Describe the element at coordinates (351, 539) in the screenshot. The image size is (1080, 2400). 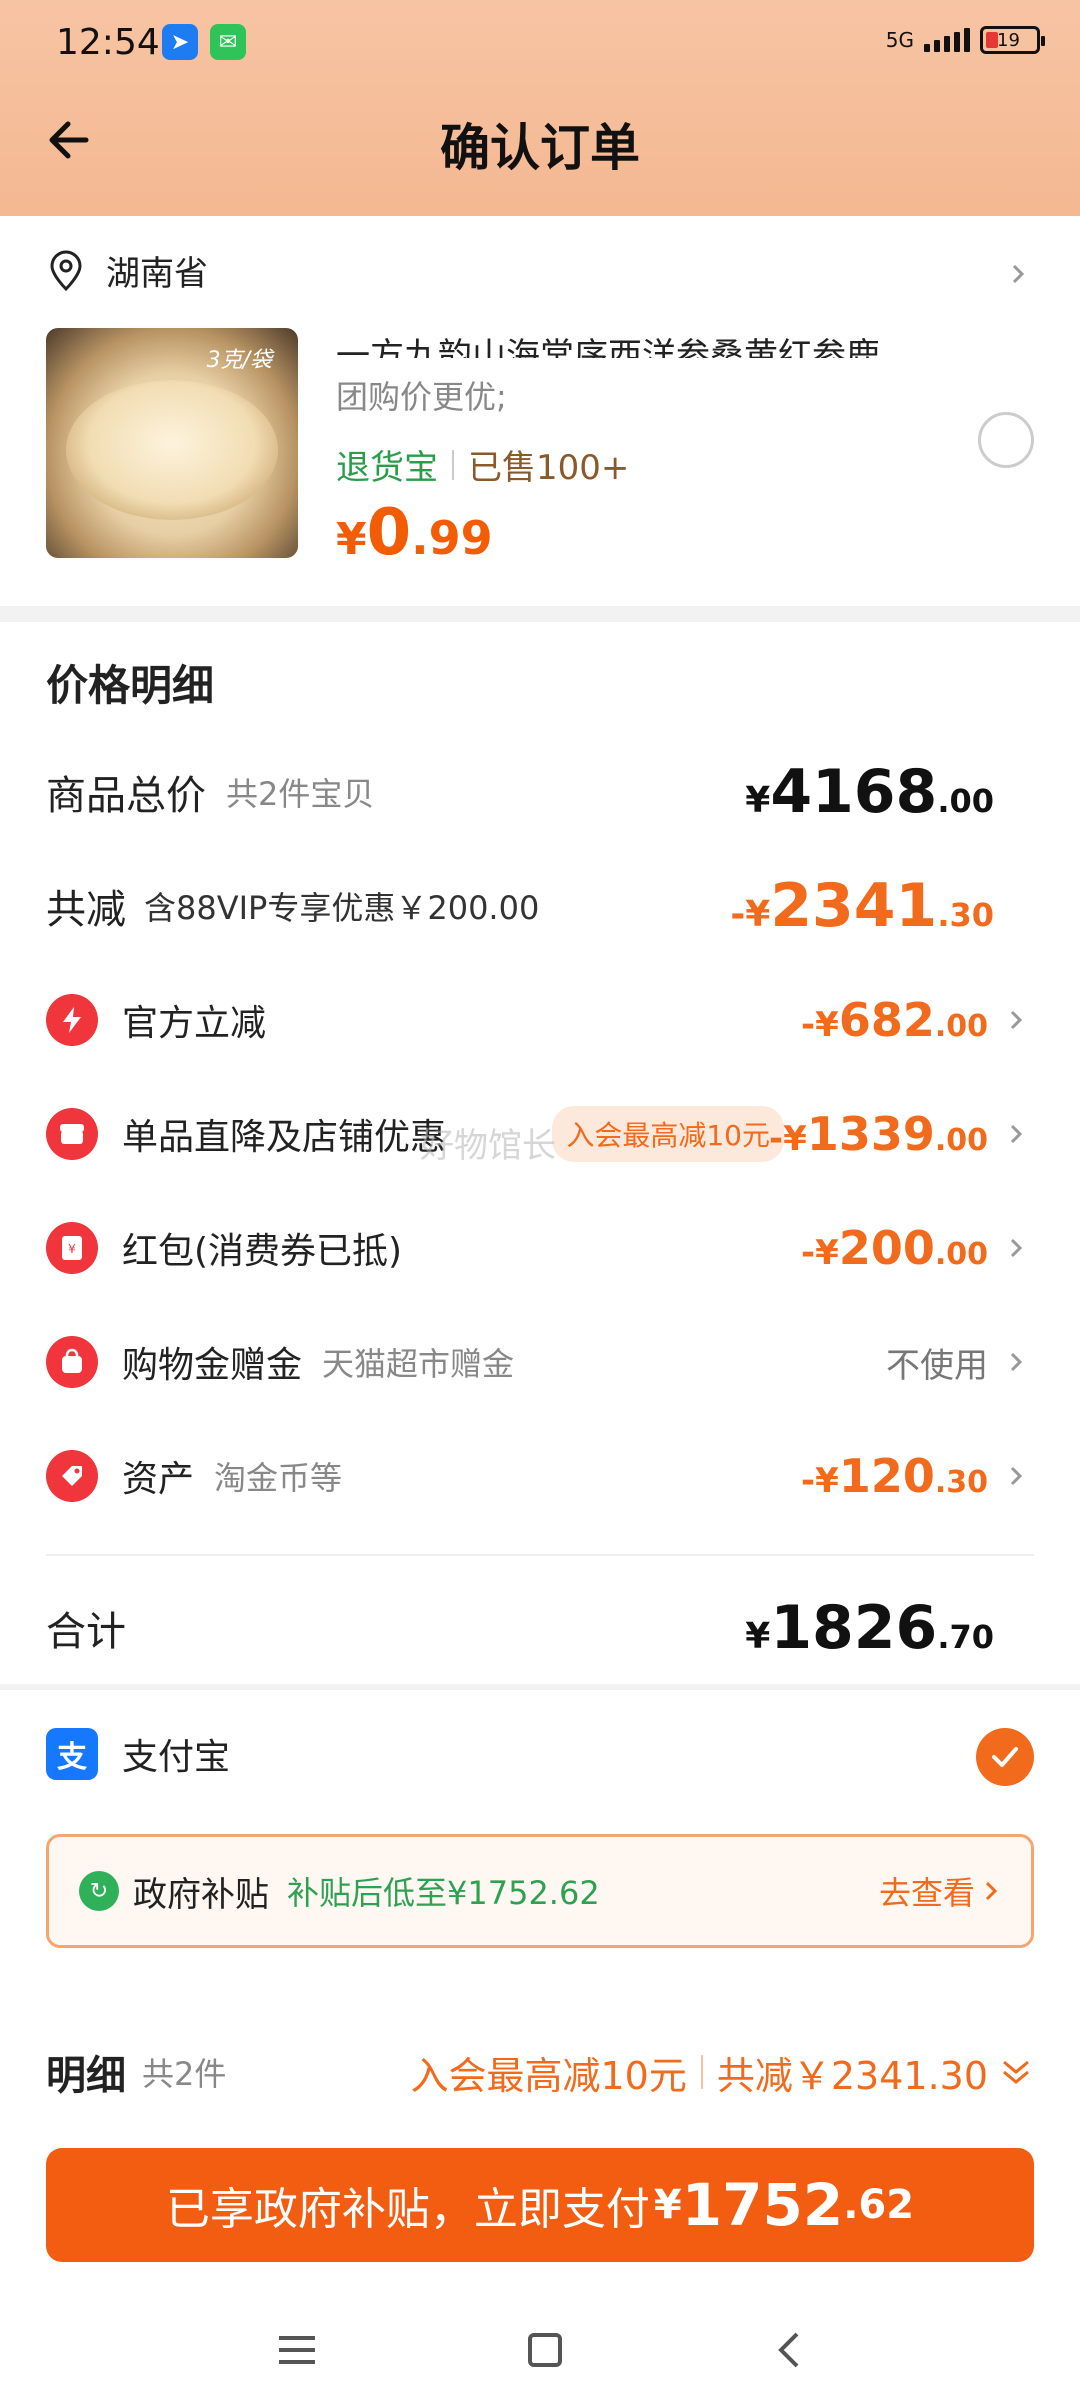
I see `price-symbol: ¥` at that location.